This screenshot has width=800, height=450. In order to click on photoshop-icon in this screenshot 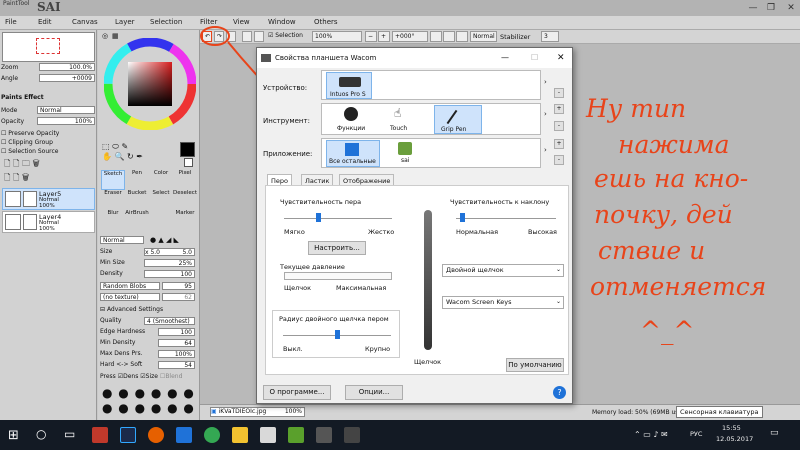, I will do `click(128, 435)`.